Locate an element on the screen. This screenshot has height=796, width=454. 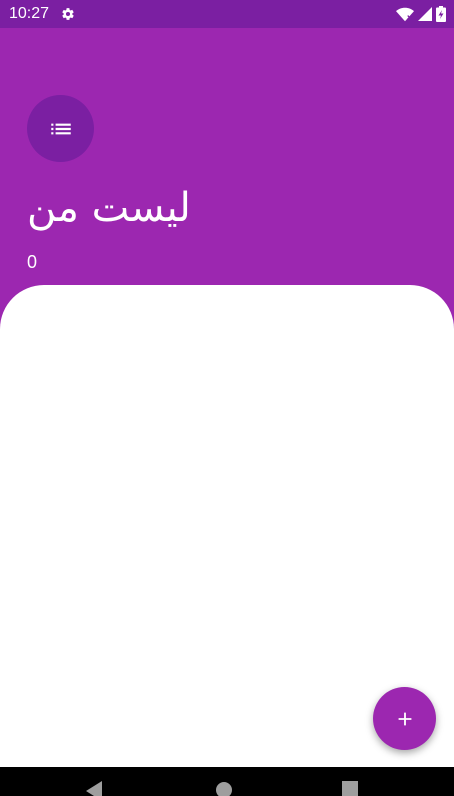
wifi-icon is located at coordinates (405, 14).